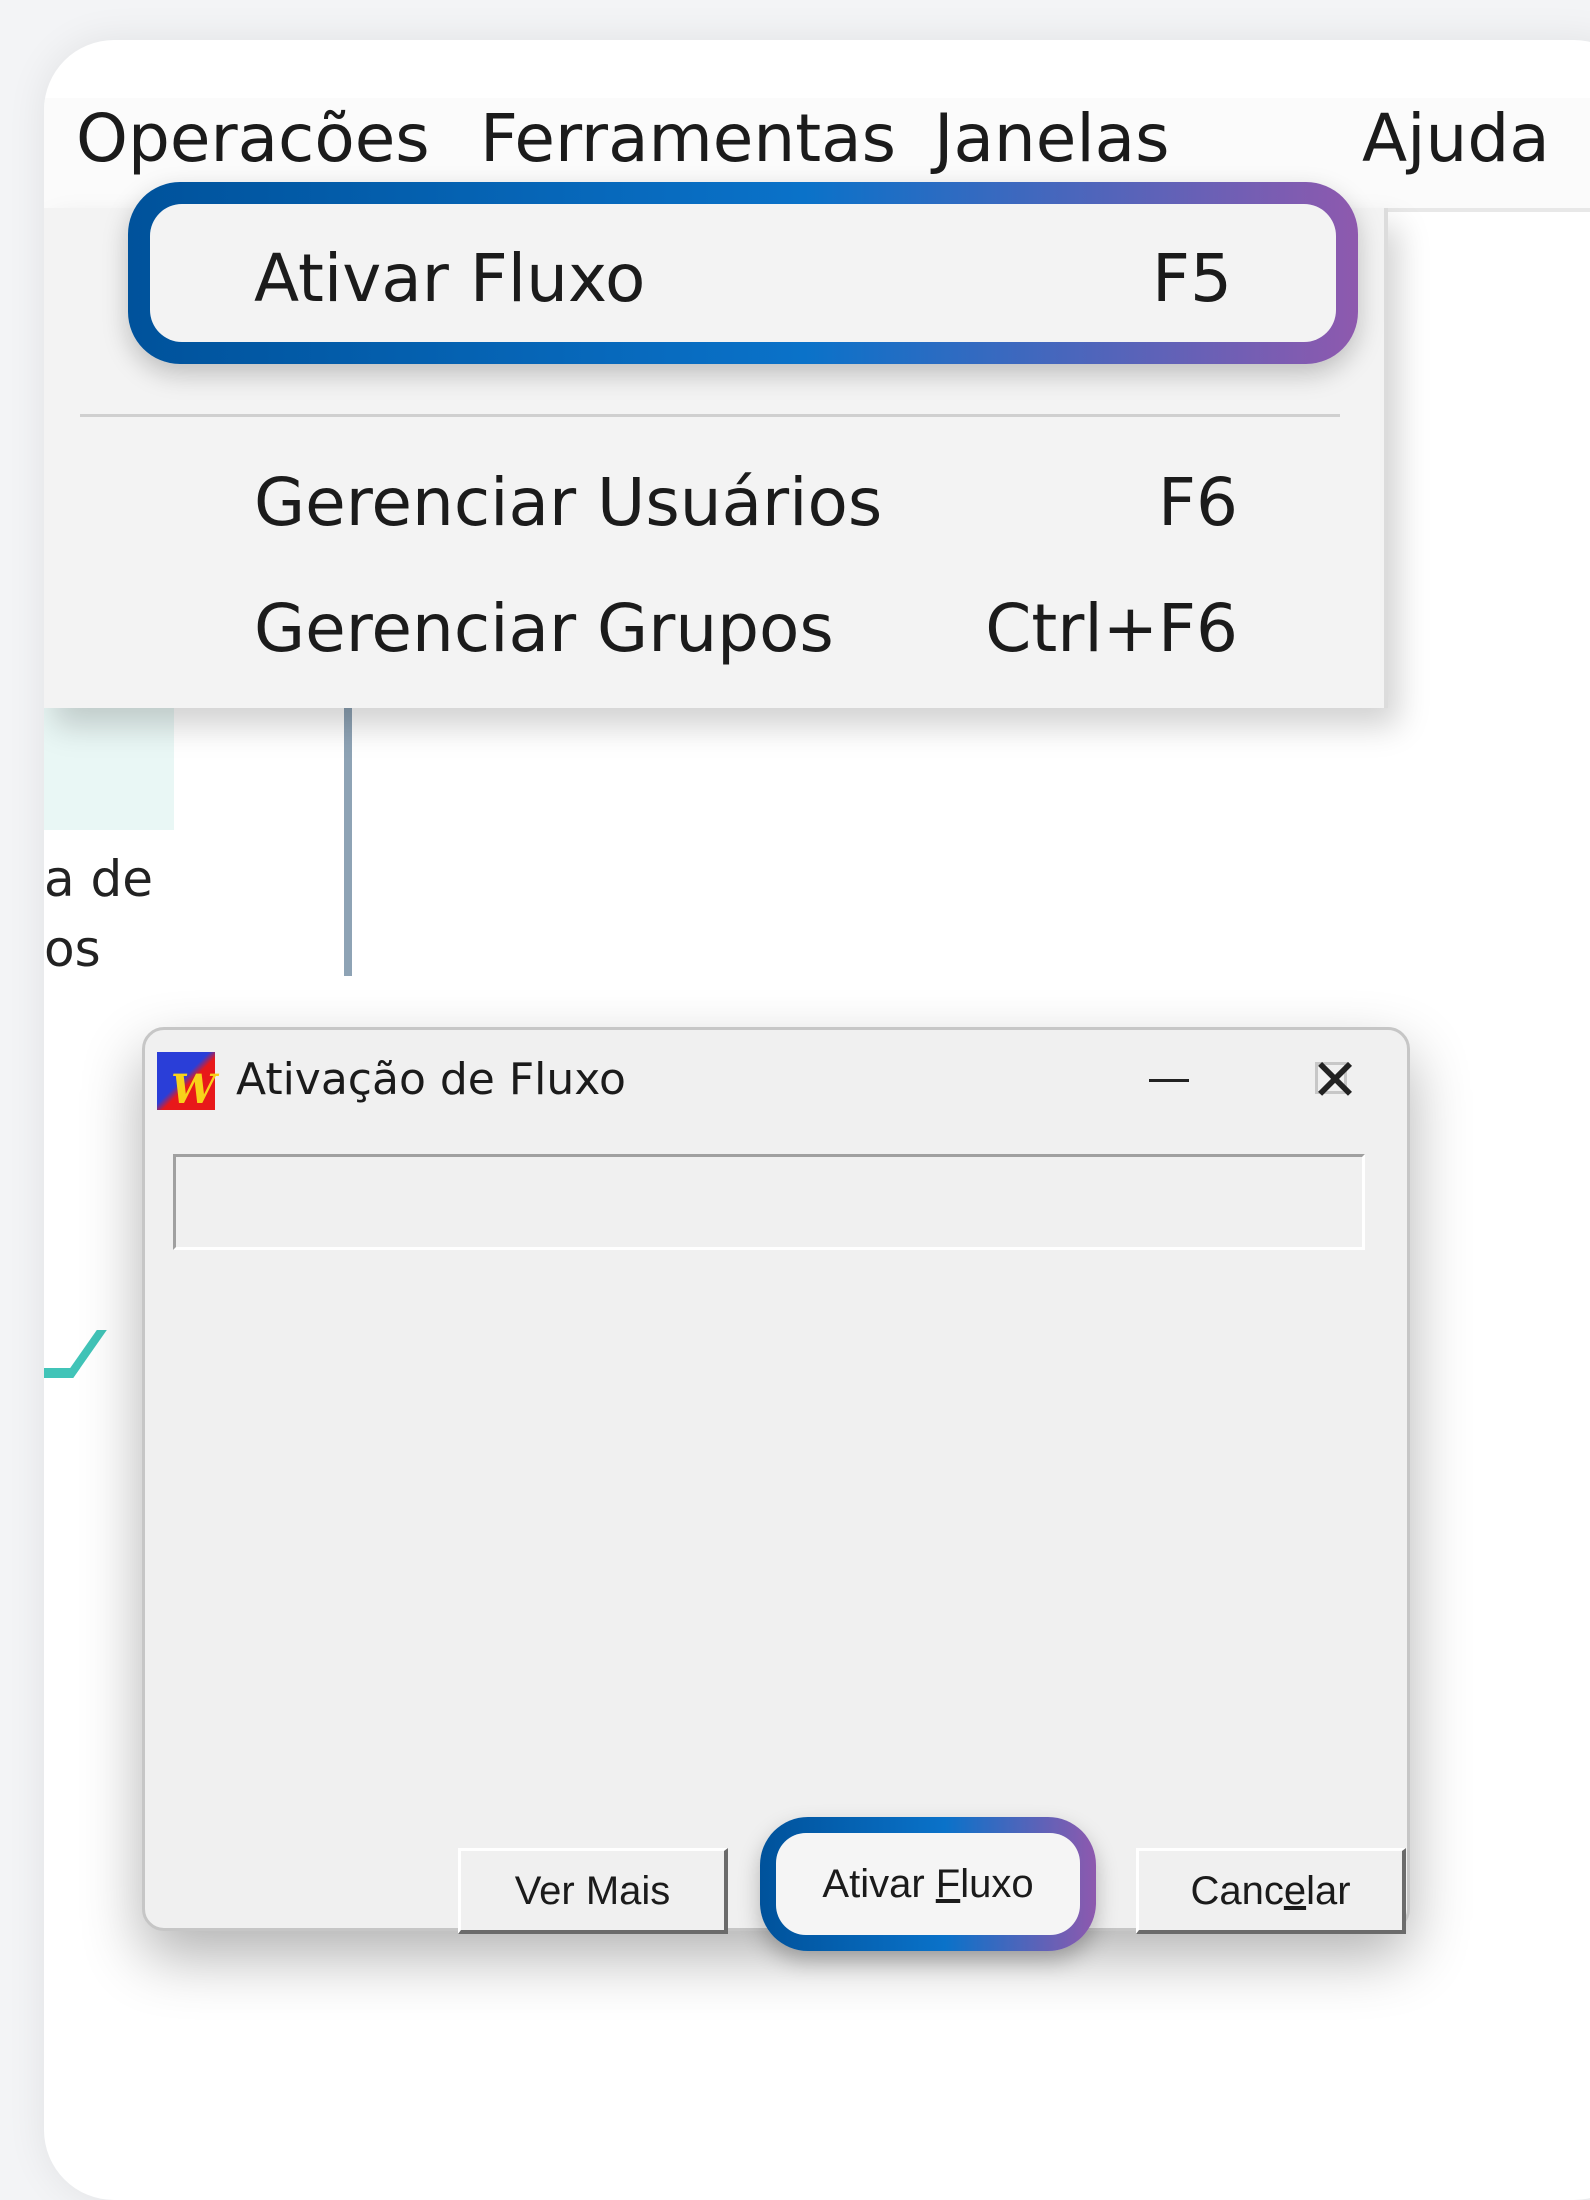 The height and width of the screenshot is (2200, 1590). What do you see at coordinates (710, 415) in the screenshot?
I see `menu-separator` at bounding box center [710, 415].